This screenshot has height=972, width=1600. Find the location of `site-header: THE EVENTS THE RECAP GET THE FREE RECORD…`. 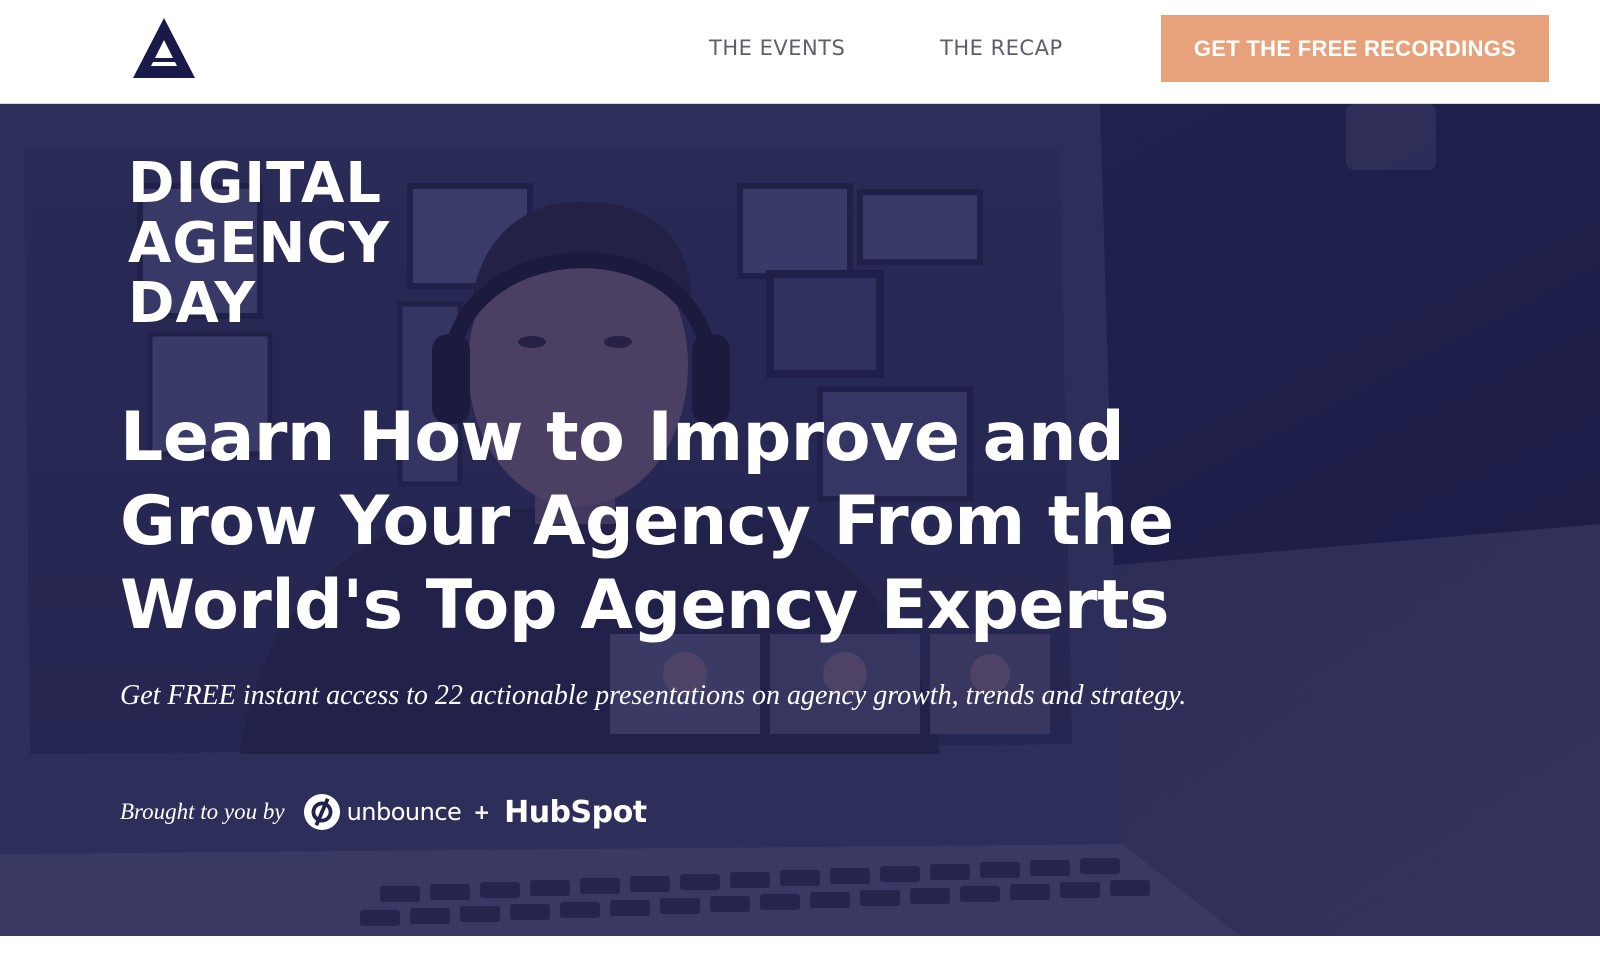

site-header: THE EVENTS THE RECAP GET THE FREE RECORD… is located at coordinates (800, 52).